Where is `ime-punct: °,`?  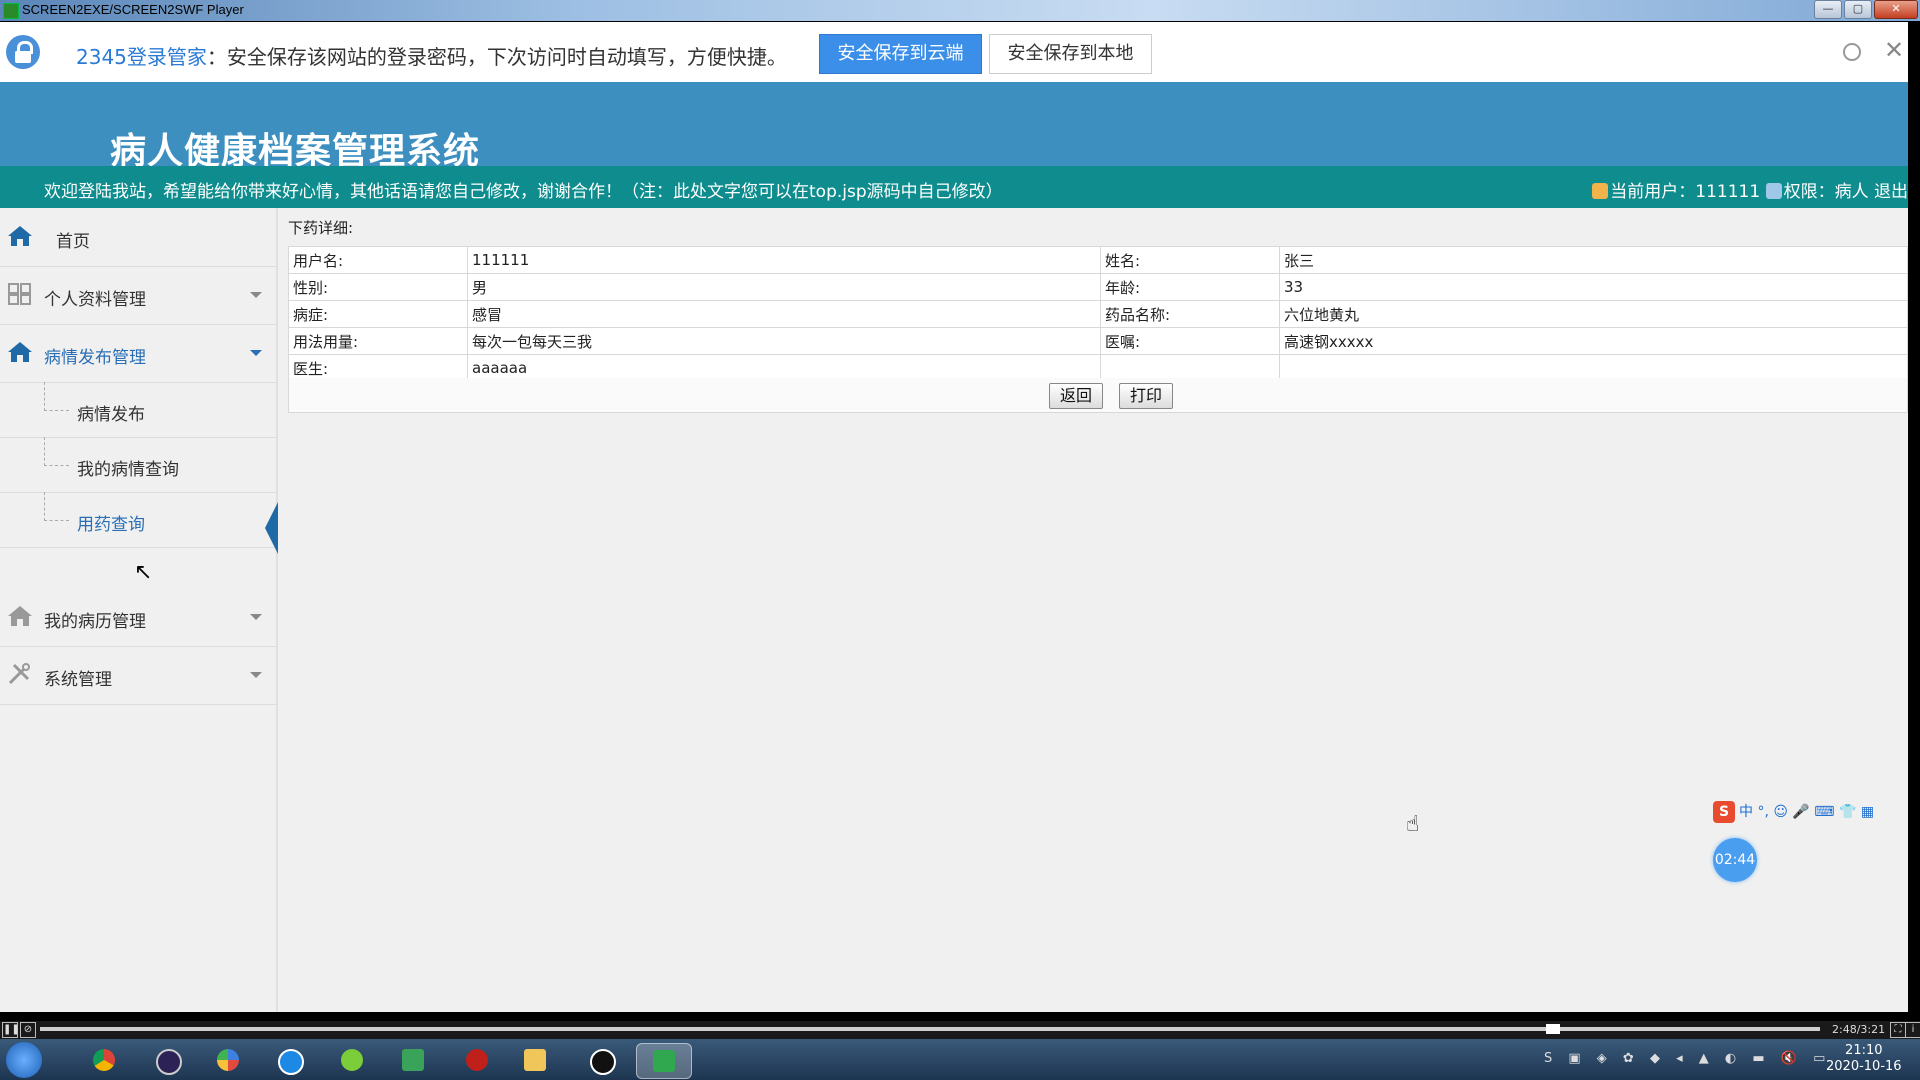
ime-punct: °, is located at coordinates (1762, 812).